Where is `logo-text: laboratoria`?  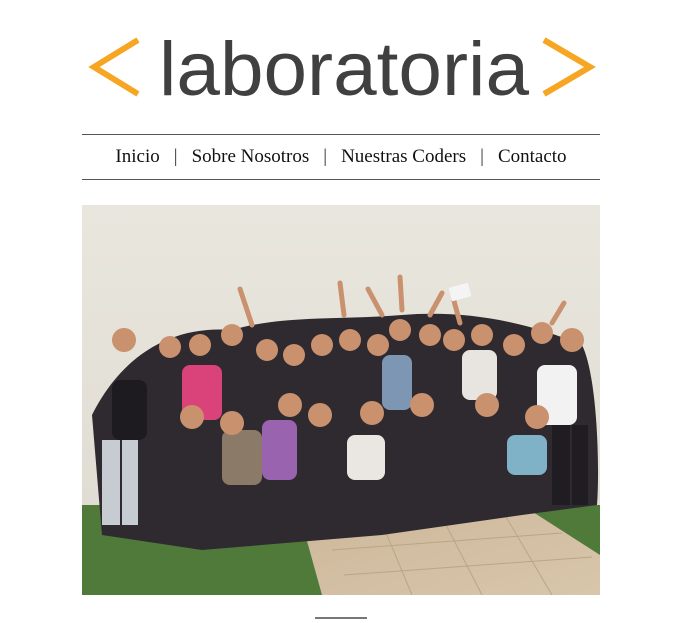
logo-text: laboratoria is located at coordinates (344, 69).